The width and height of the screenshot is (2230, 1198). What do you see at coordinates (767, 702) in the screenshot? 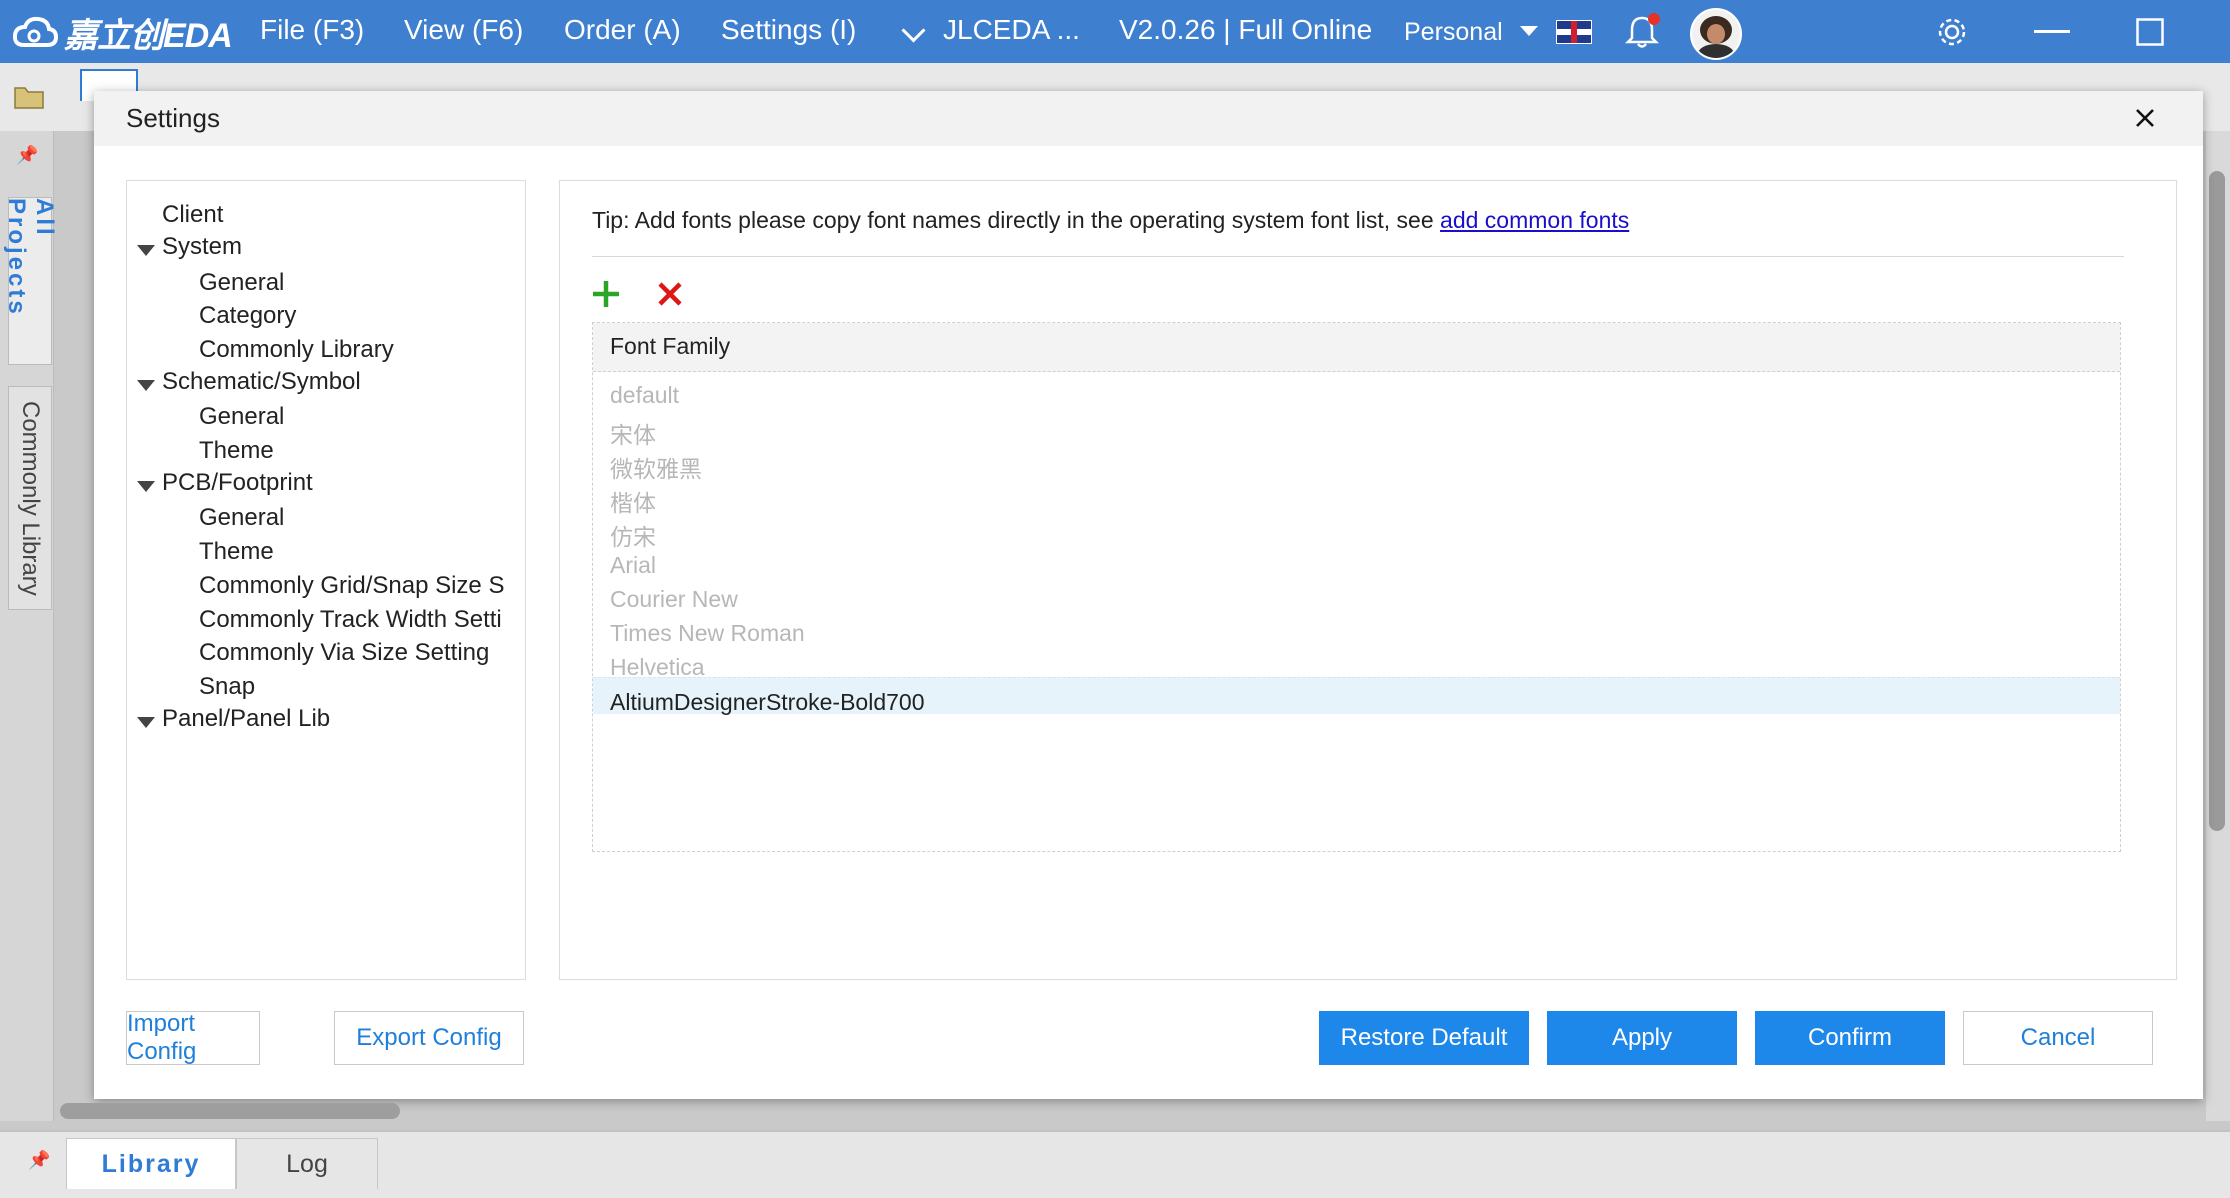
I see `font-name: AltiumDesignerStroke-Bold700` at bounding box center [767, 702].